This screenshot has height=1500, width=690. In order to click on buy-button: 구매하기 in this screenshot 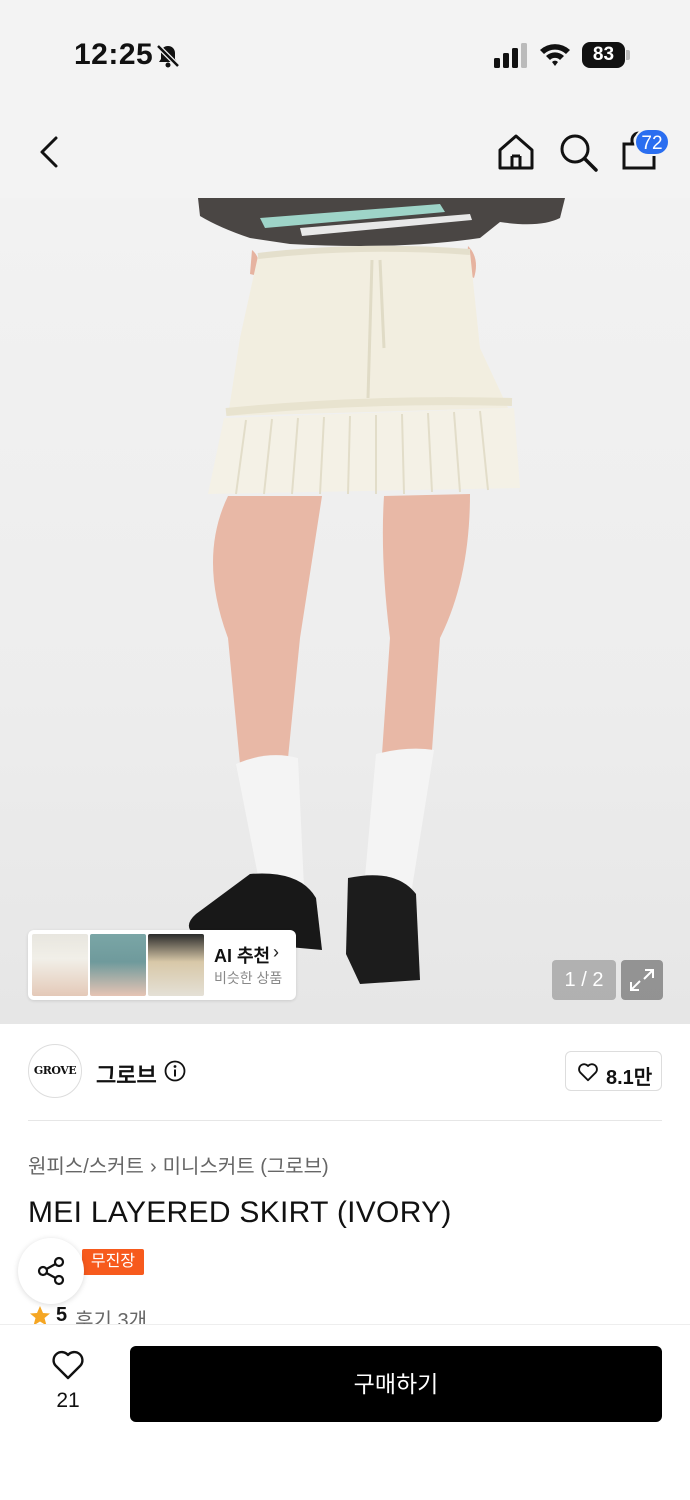, I will do `click(396, 1384)`.